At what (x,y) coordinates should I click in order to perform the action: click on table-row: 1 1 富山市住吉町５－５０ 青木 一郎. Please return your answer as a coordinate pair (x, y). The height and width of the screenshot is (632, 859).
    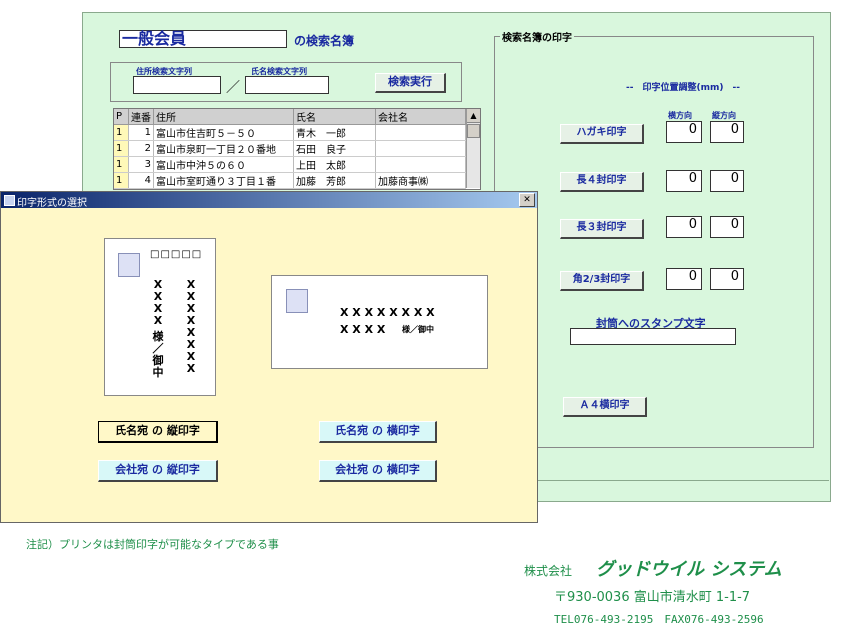
    Looking at the image, I should click on (290, 132).